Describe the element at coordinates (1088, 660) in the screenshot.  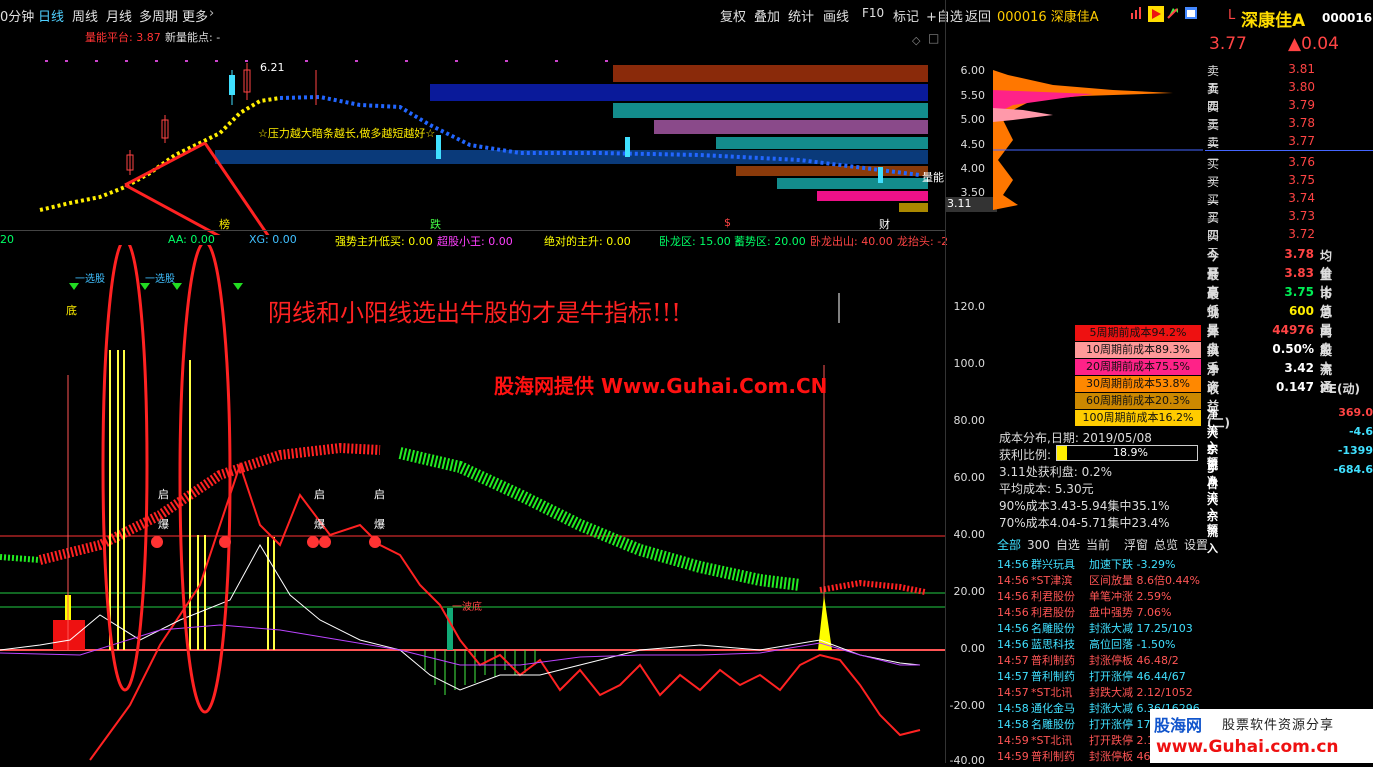
I see `news-item: 14:57 普利制药 封涨停板 46.48/2` at that location.